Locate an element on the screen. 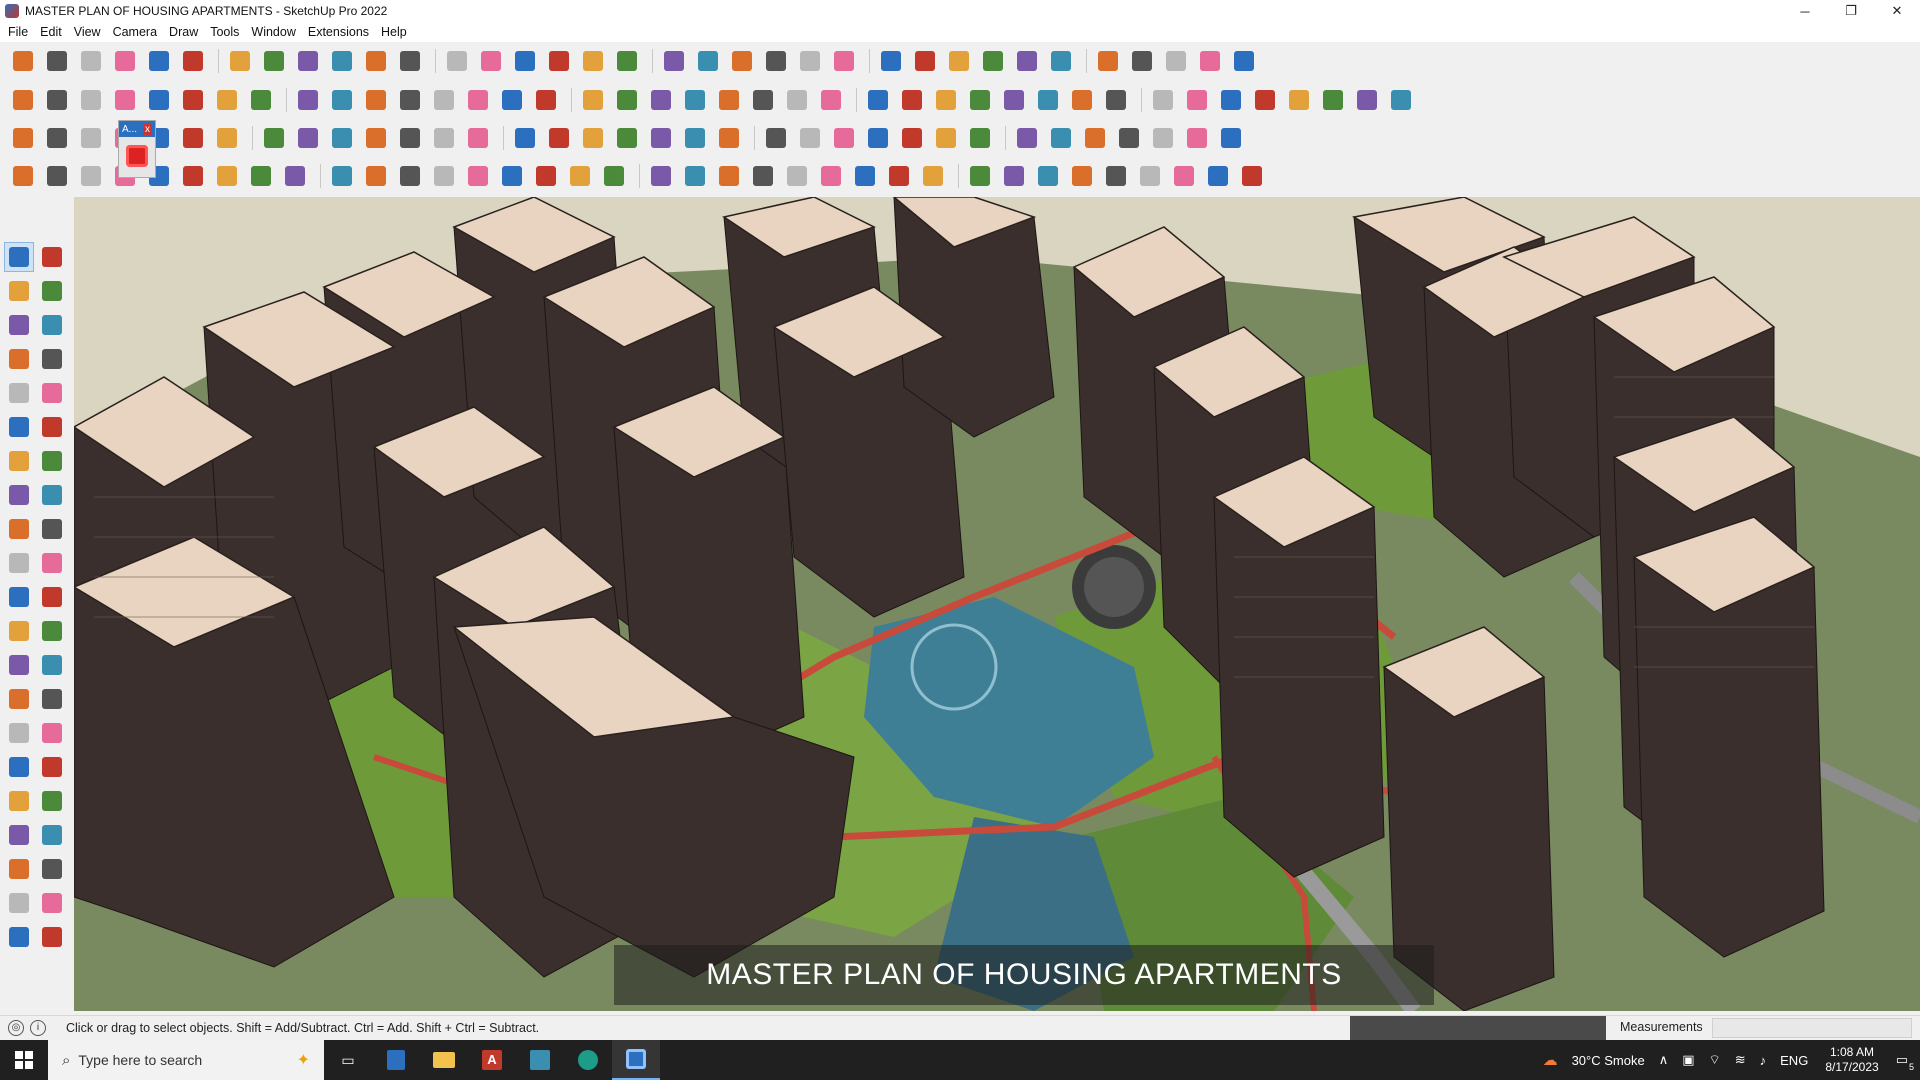 The height and width of the screenshot is (1080, 1920). 3d-text-tool-button is located at coordinates (52, 699).